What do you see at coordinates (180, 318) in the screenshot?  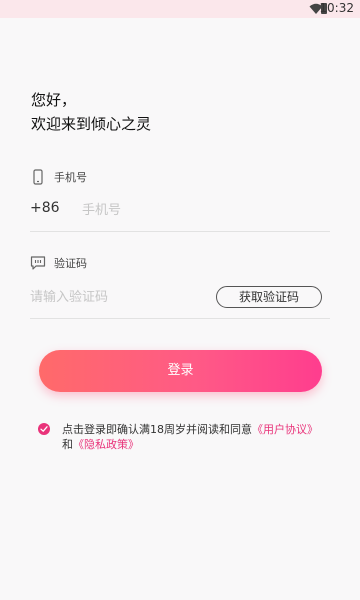 I see `code-divider` at bounding box center [180, 318].